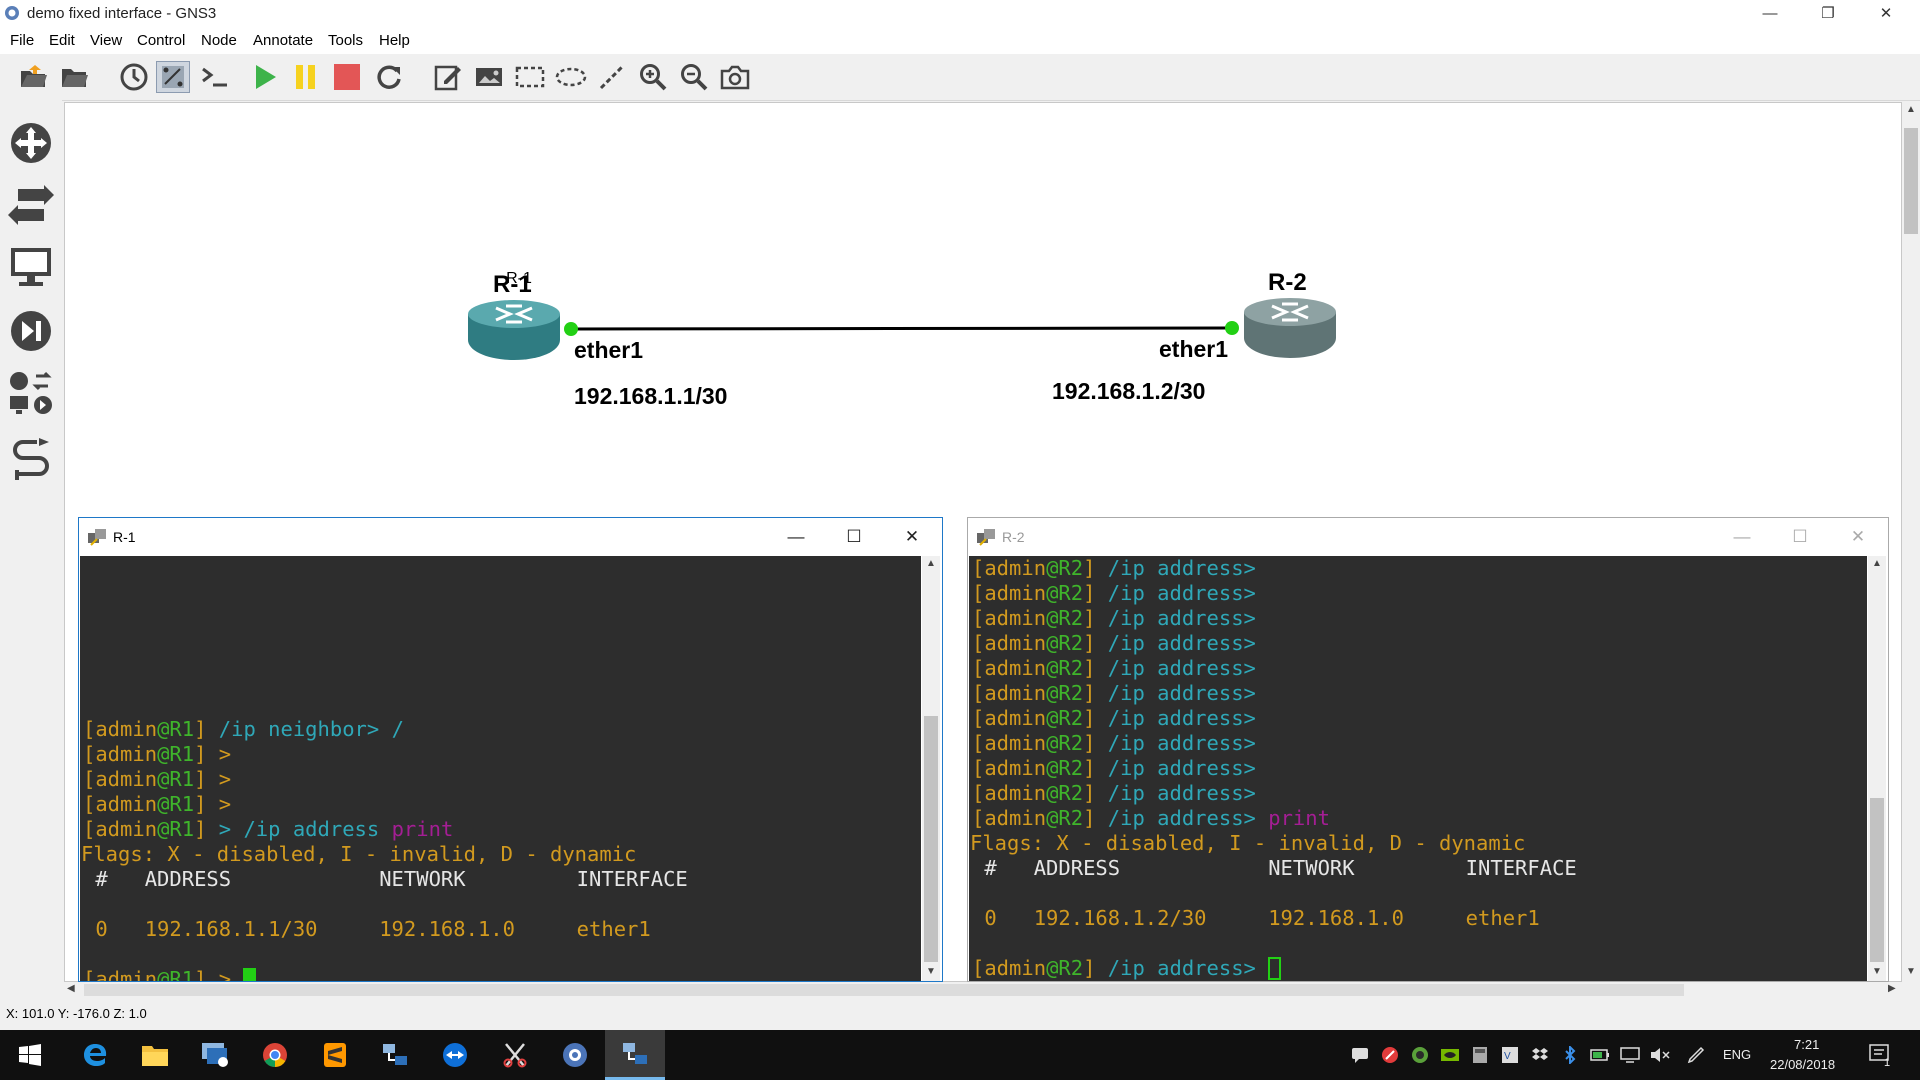 This screenshot has height=1080, width=1920. What do you see at coordinates (1428, 536) in the screenshot?
I see `r2-console-titlebar: R-2 — ☐ ✕` at bounding box center [1428, 536].